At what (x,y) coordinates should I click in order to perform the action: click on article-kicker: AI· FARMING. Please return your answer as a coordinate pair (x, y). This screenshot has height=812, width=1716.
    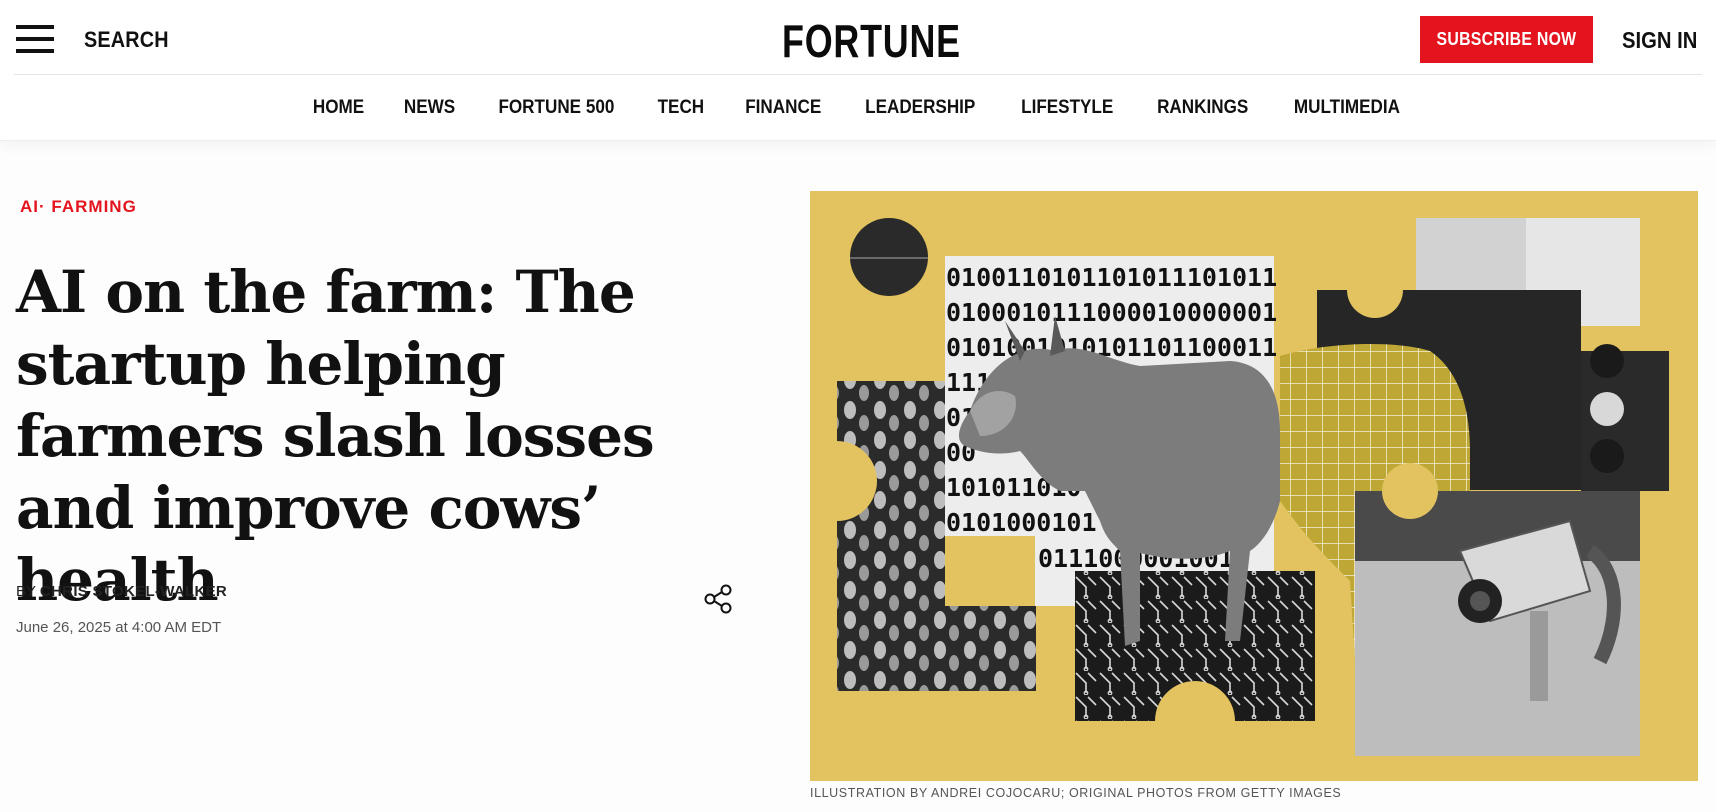
    Looking at the image, I should click on (78, 207).